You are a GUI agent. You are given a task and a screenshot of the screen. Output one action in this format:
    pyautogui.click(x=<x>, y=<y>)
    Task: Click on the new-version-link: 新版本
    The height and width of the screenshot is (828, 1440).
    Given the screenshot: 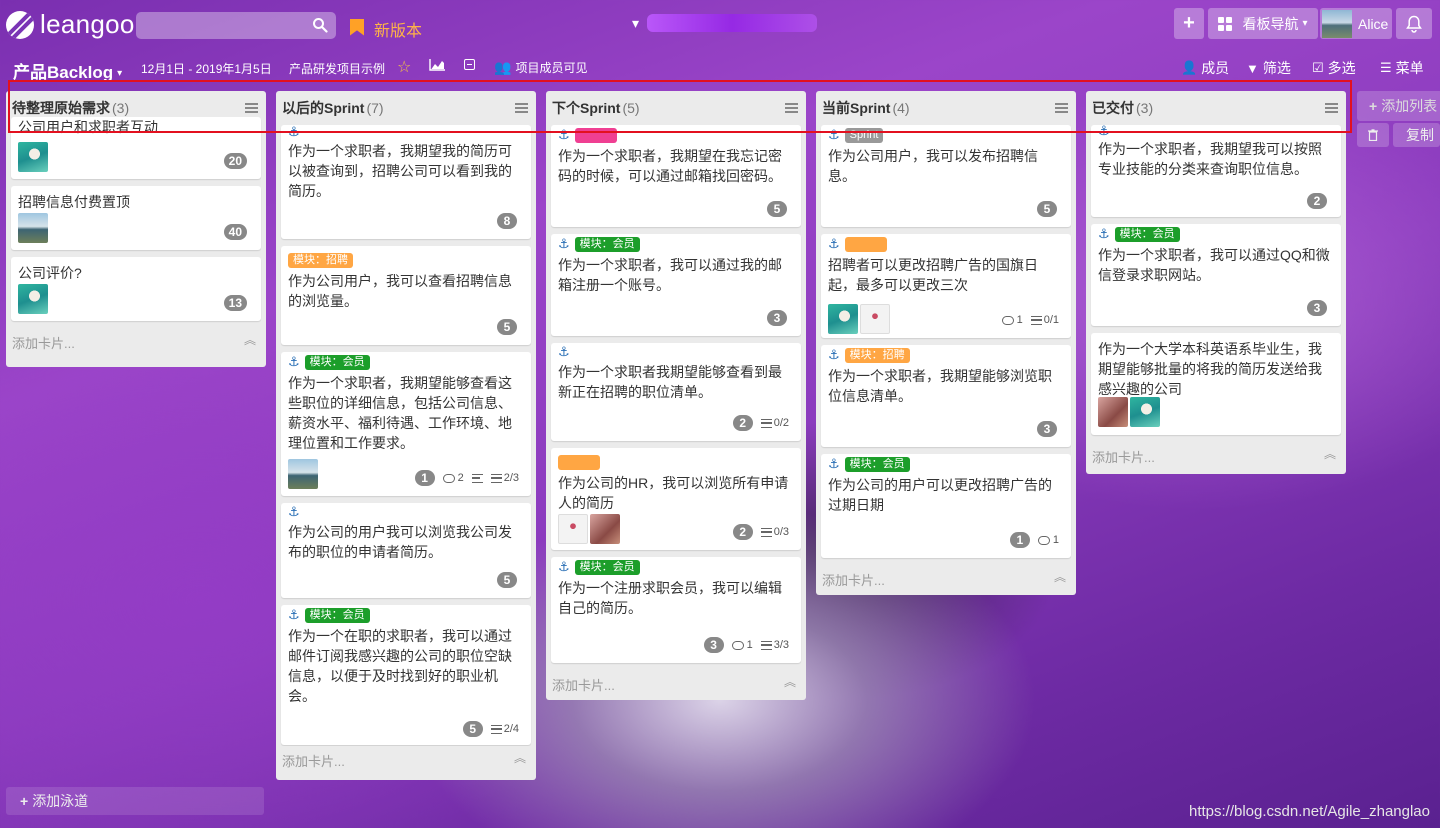 What is the action you would take?
    pyautogui.click(x=386, y=29)
    